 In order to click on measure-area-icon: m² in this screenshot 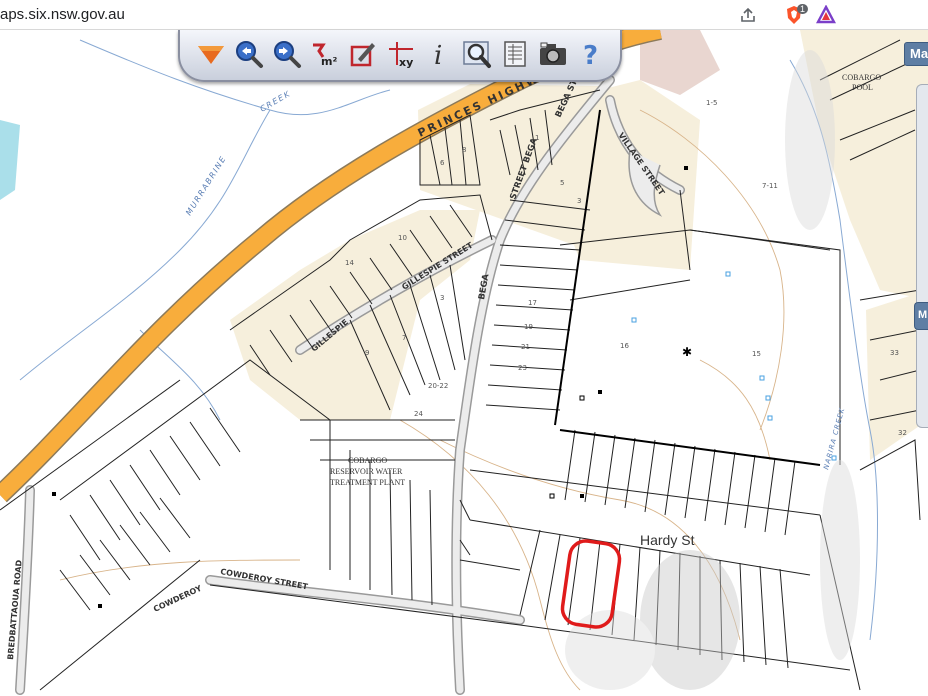, I will do `click(325, 54)`.